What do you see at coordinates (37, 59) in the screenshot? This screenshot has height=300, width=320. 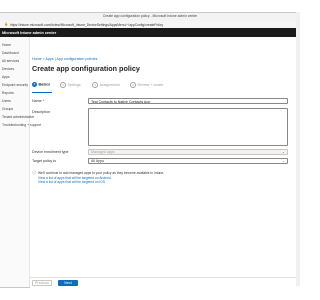 I see `breadcrumb-home: Home` at bounding box center [37, 59].